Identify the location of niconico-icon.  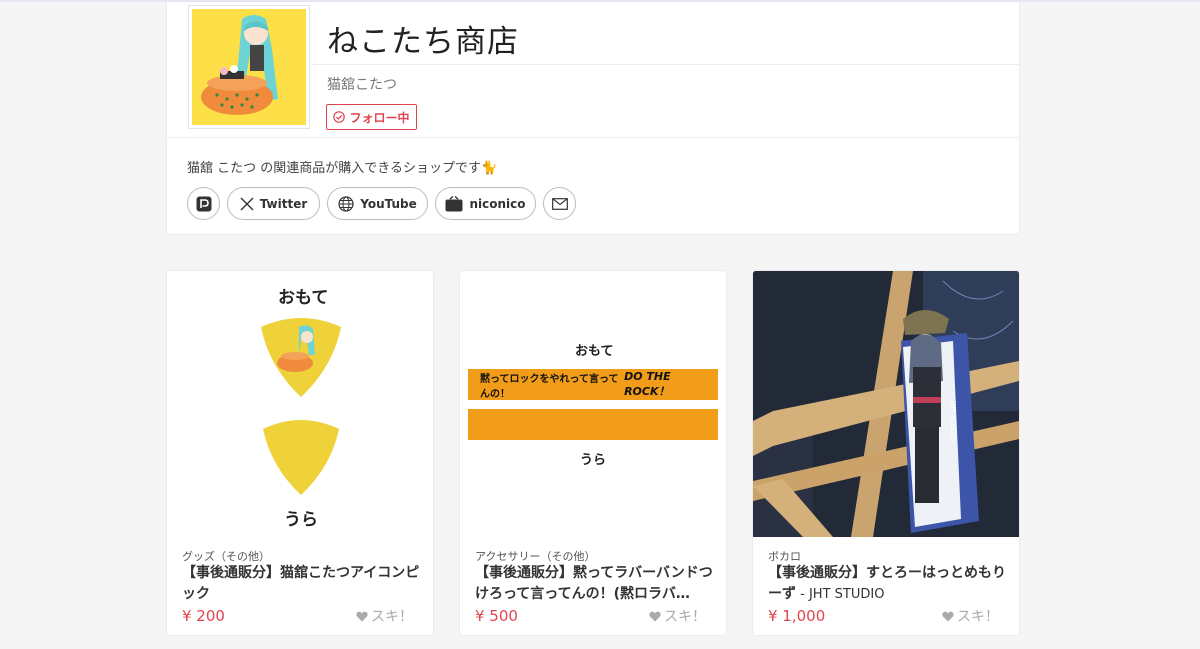
(454, 203).